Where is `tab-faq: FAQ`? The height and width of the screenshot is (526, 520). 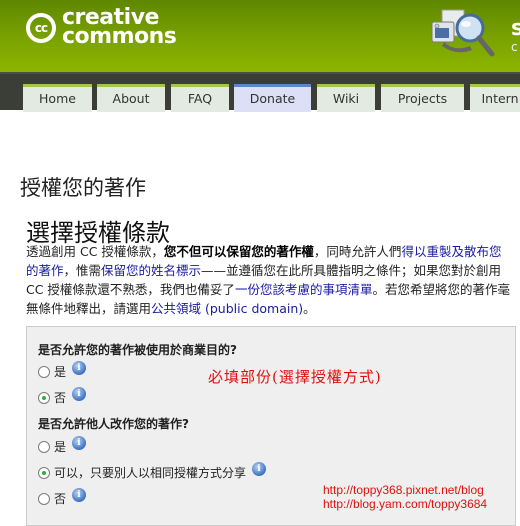
tab-faq: FAQ is located at coordinates (200, 98).